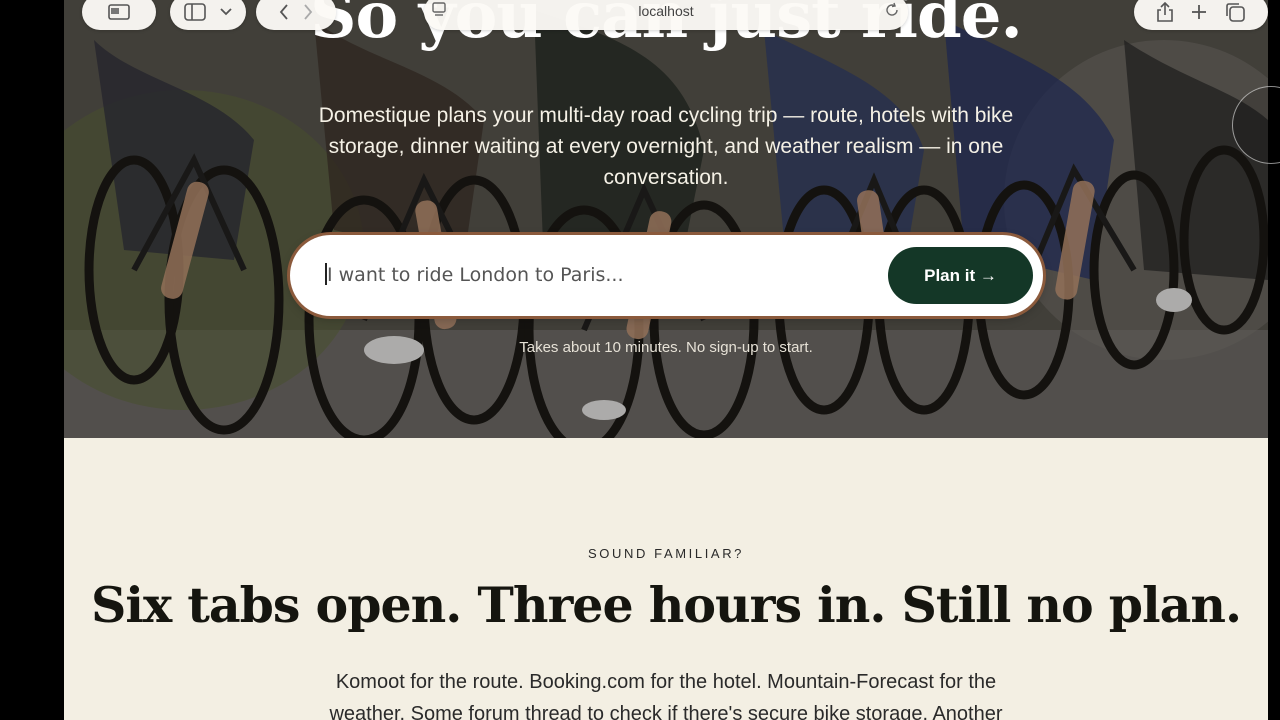 This screenshot has height=720, width=1280. I want to click on share-button, so click(1165, 12).